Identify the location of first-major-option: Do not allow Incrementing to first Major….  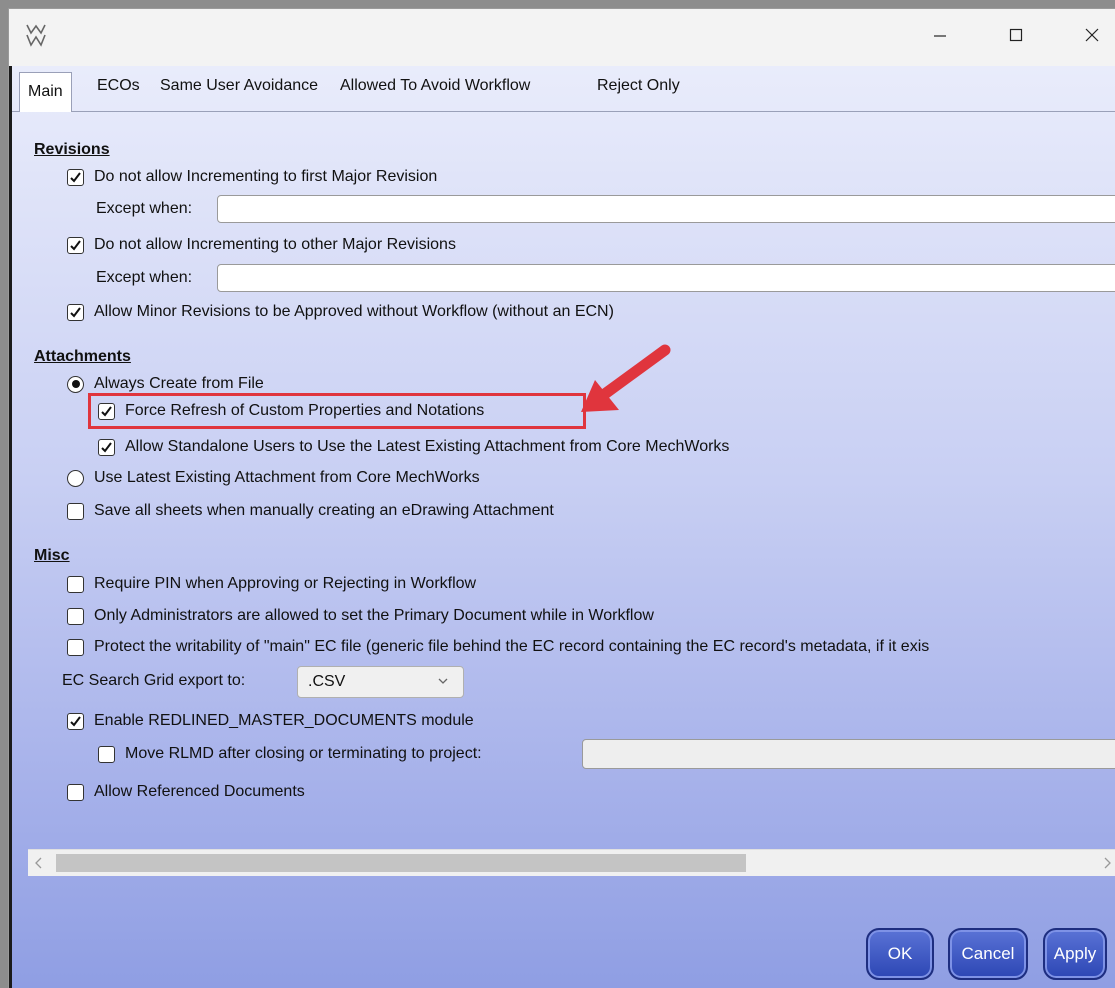
(252, 177).